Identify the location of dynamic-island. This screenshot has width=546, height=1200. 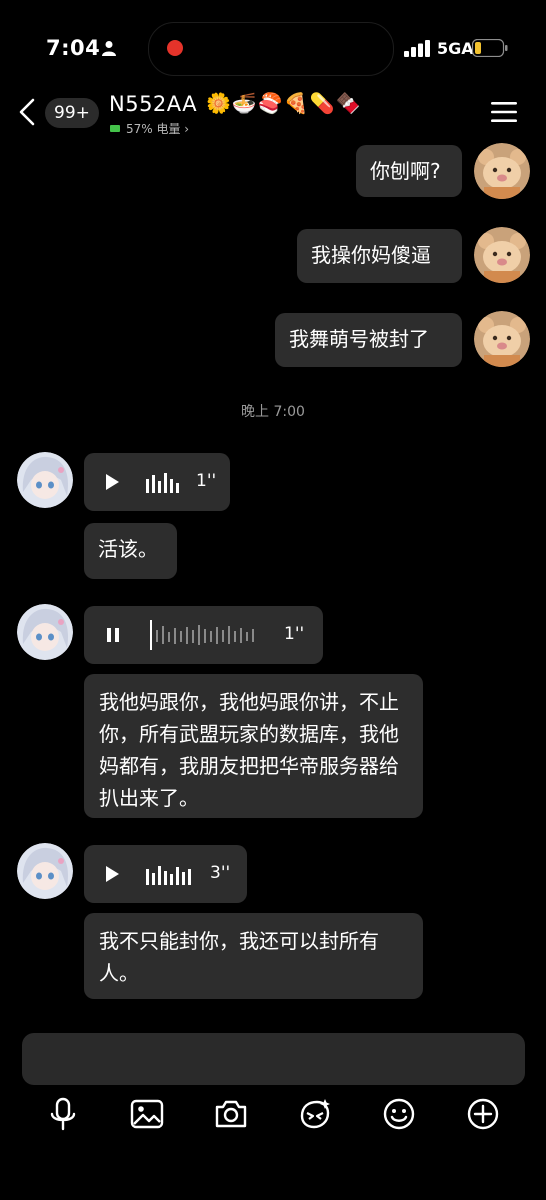
(271, 49).